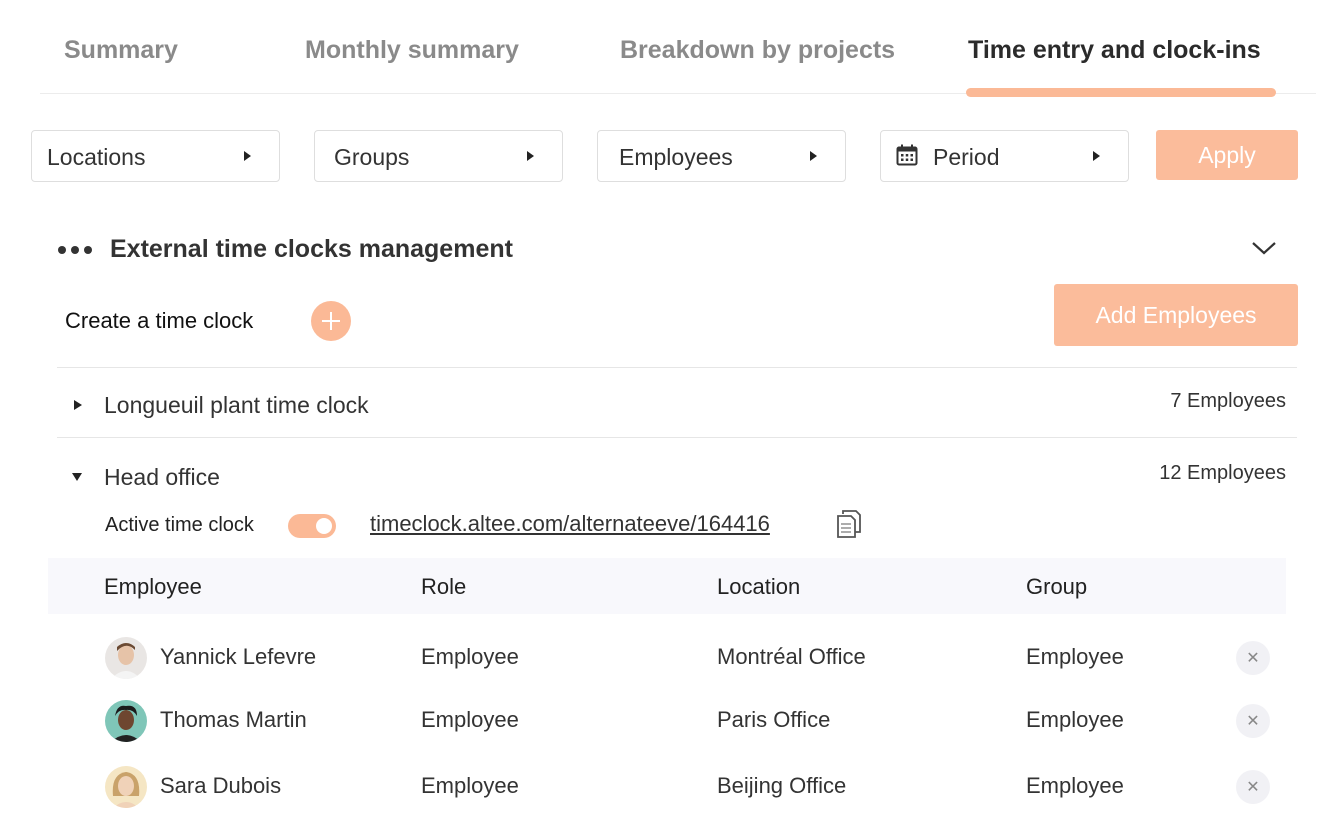 Image resolution: width=1344 pixels, height=826 pixels. I want to click on employees-filter: Employees, so click(721, 156).